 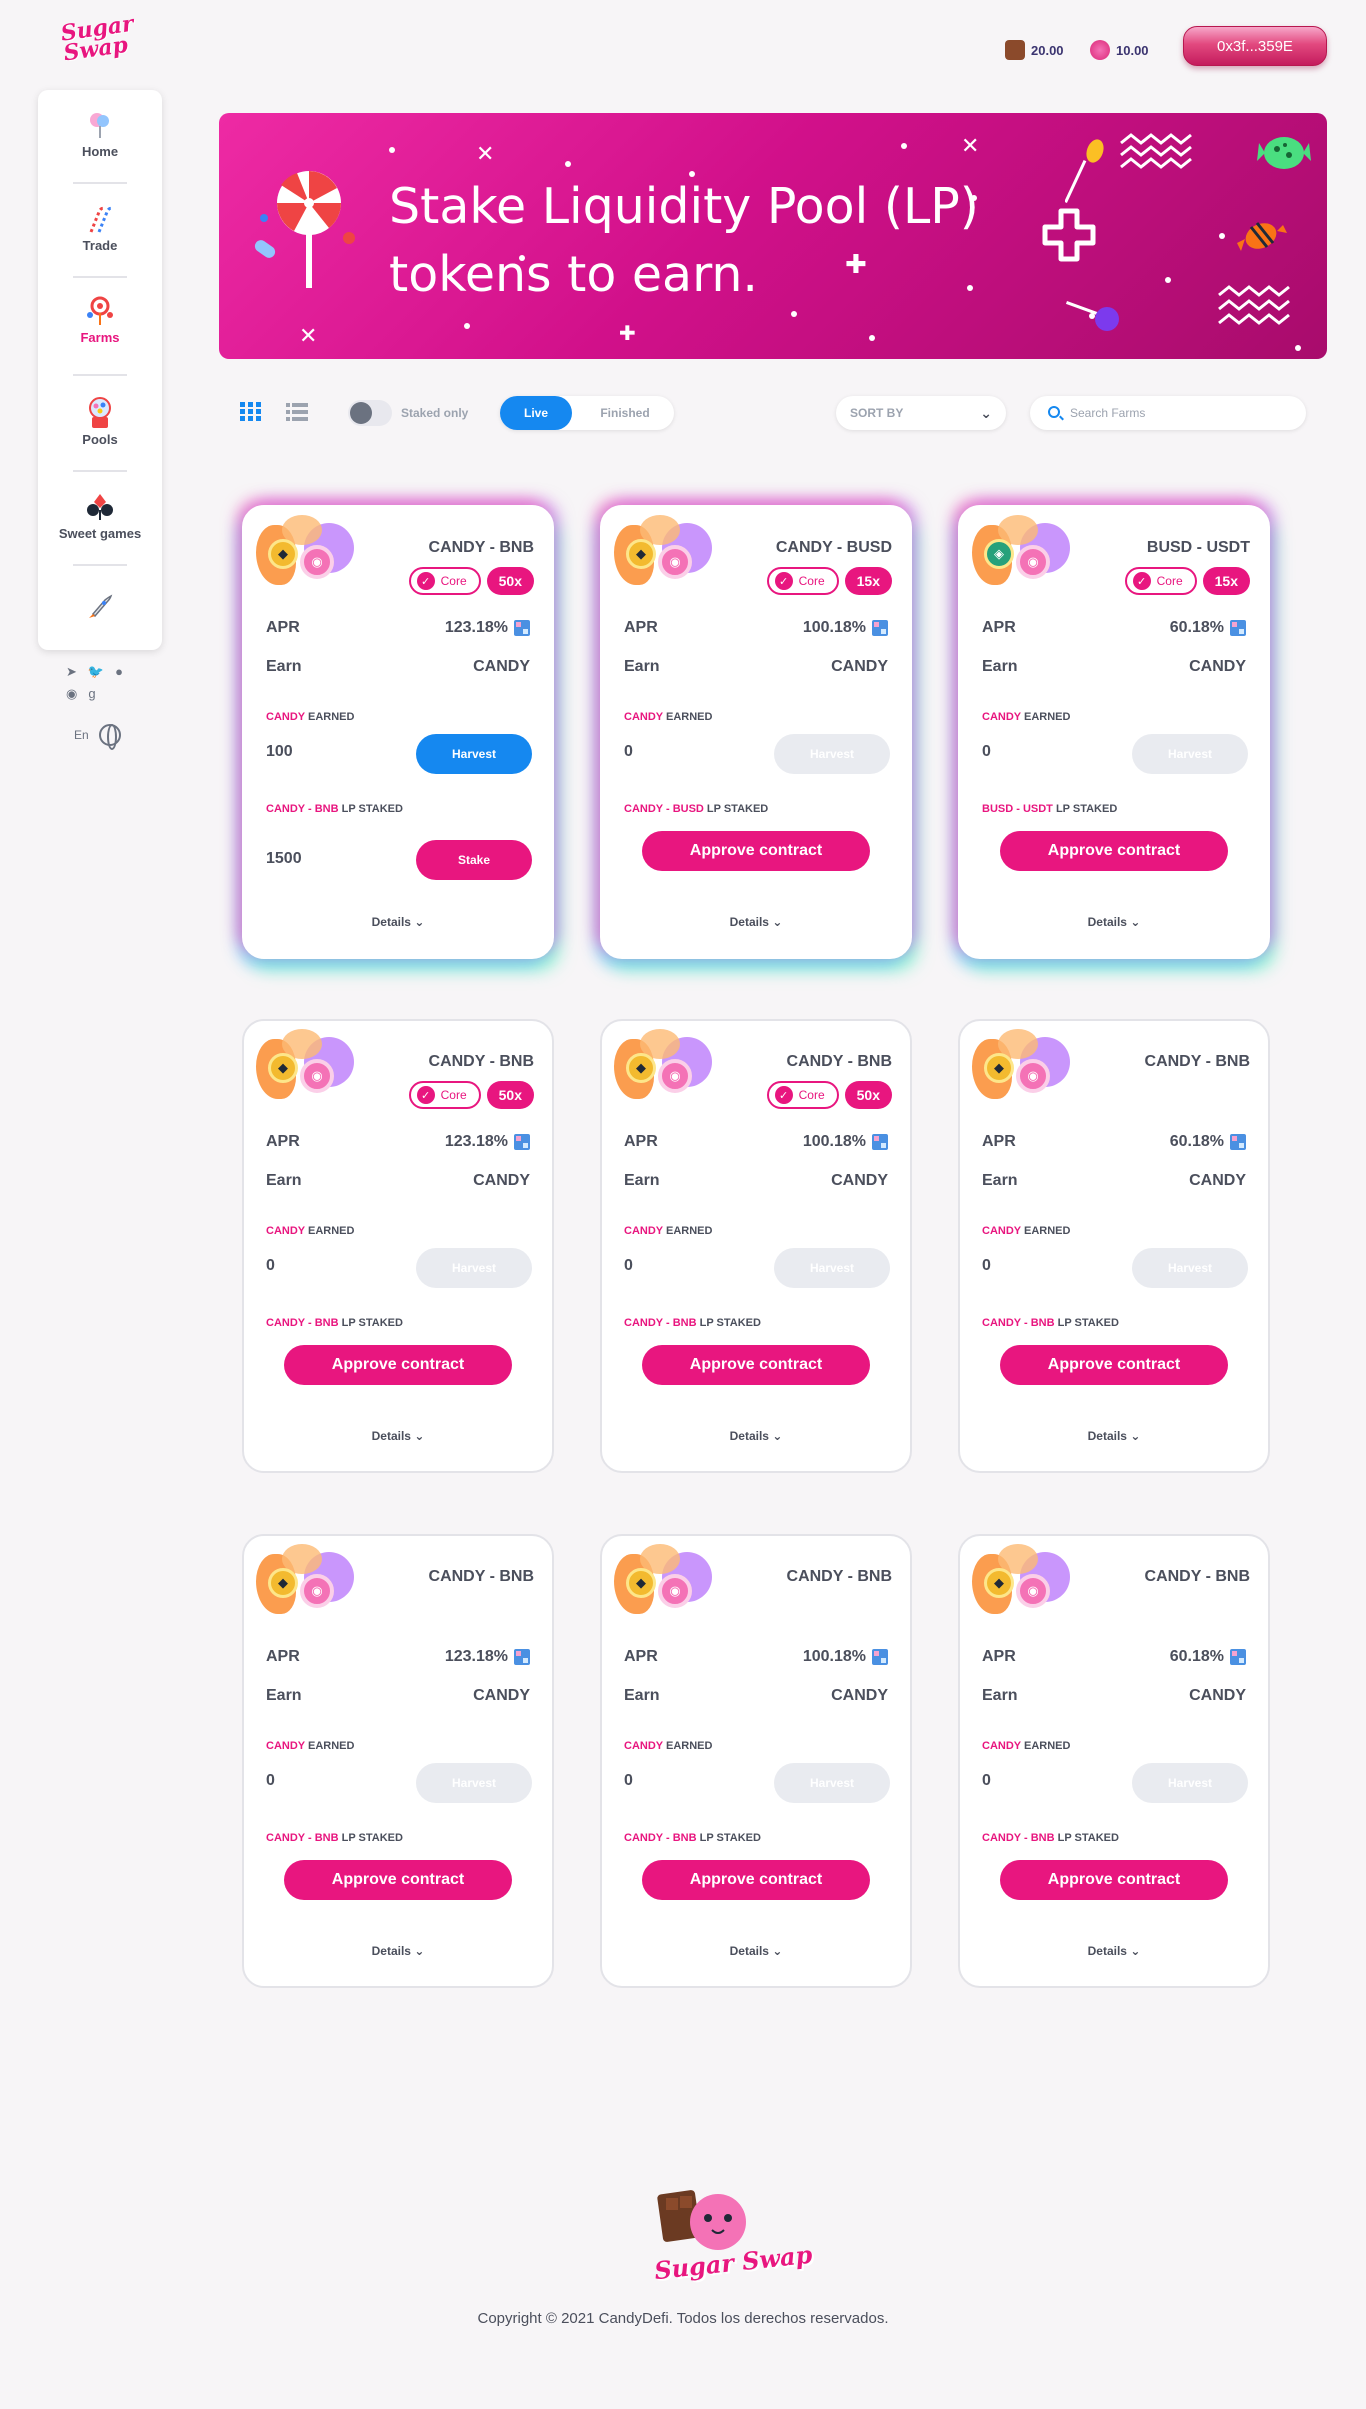 I want to click on core-label: Core, so click(x=811, y=581).